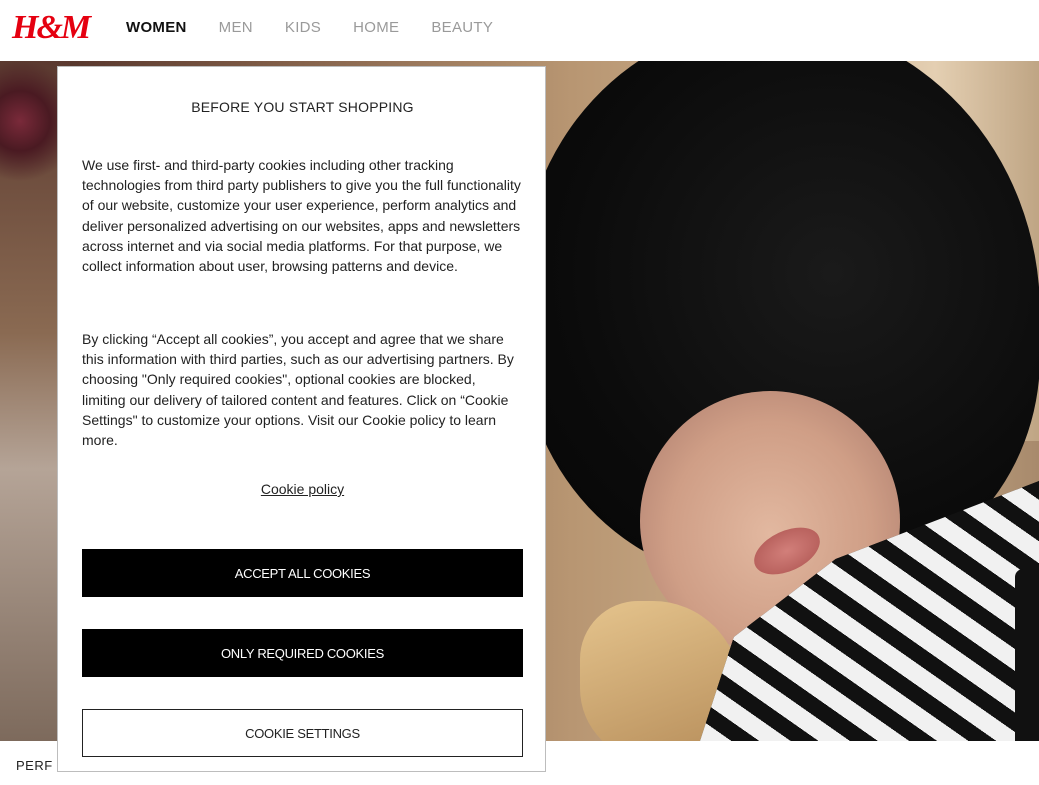  I want to click on nav-item-home: HOME, so click(376, 28).